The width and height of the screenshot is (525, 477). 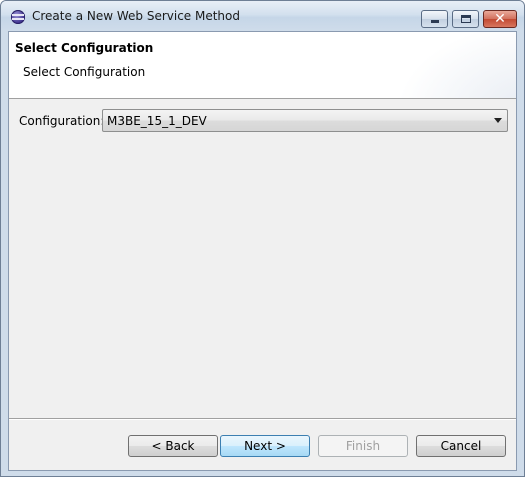 What do you see at coordinates (498, 120) in the screenshot?
I see `chevron-down-icon` at bounding box center [498, 120].